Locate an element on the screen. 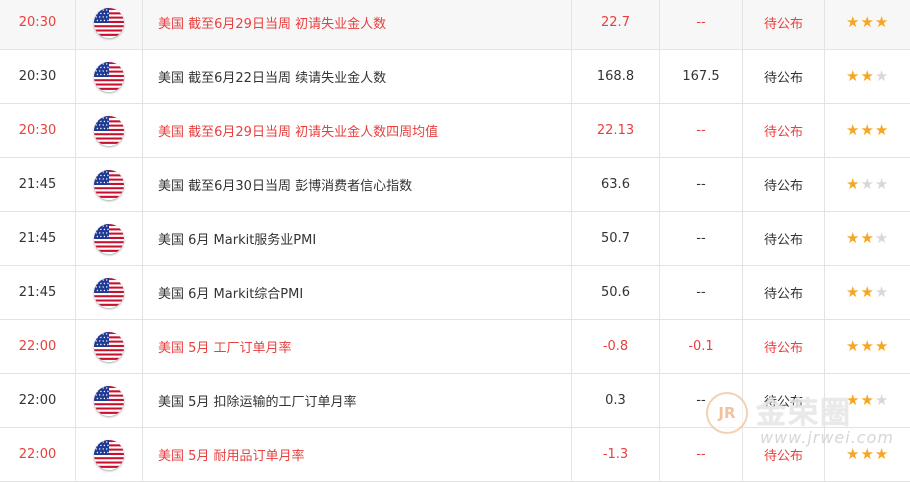 This screenshot has height=482, width=910. previous-value: 167.5 is located at coordinates (701, 77).